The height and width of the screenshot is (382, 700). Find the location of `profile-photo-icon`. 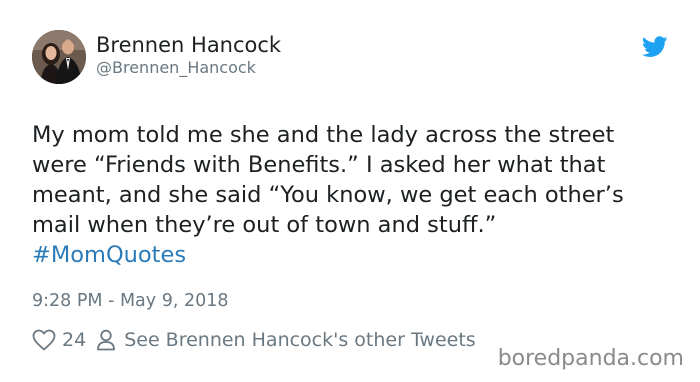

profile-photo-icon is located at coordinates (59, 57).